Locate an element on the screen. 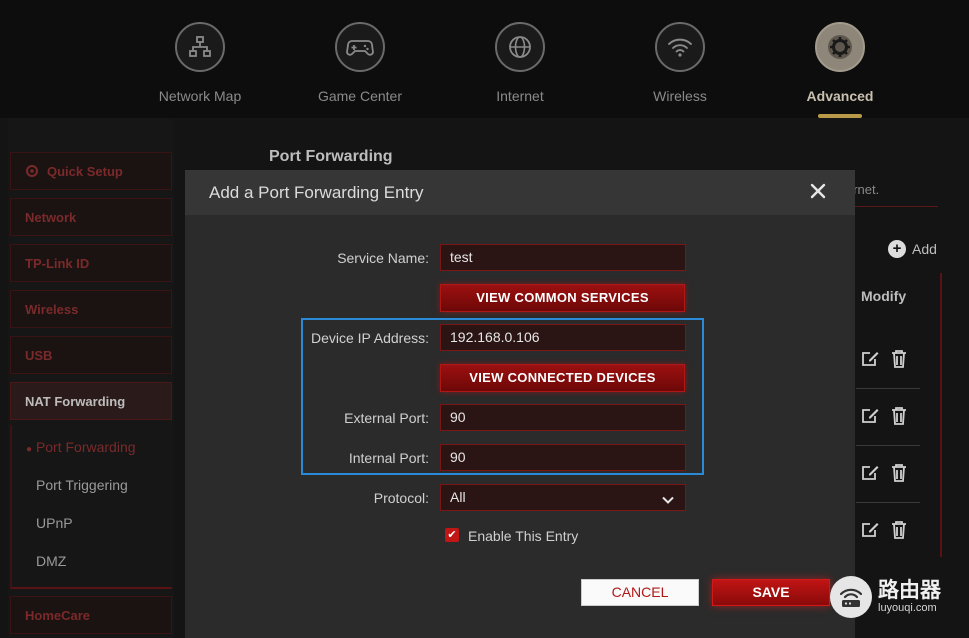 The image size is (969, 638). sidebar-item-tp-link-id: TP-Link ID is located at coordinates (91, 263).